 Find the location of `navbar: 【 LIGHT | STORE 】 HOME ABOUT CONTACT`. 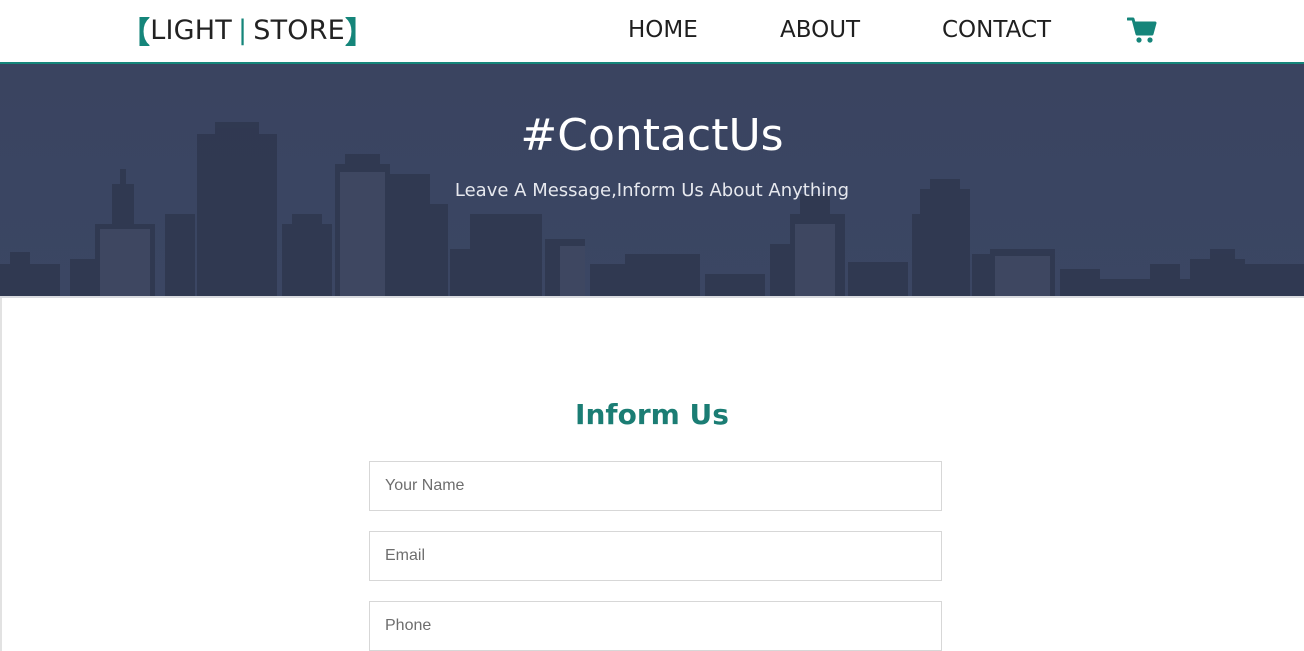

navbar: 【 LIGHT | STORE 】 HOME ABOUT CONTACT is located at coordinates (652, 32).